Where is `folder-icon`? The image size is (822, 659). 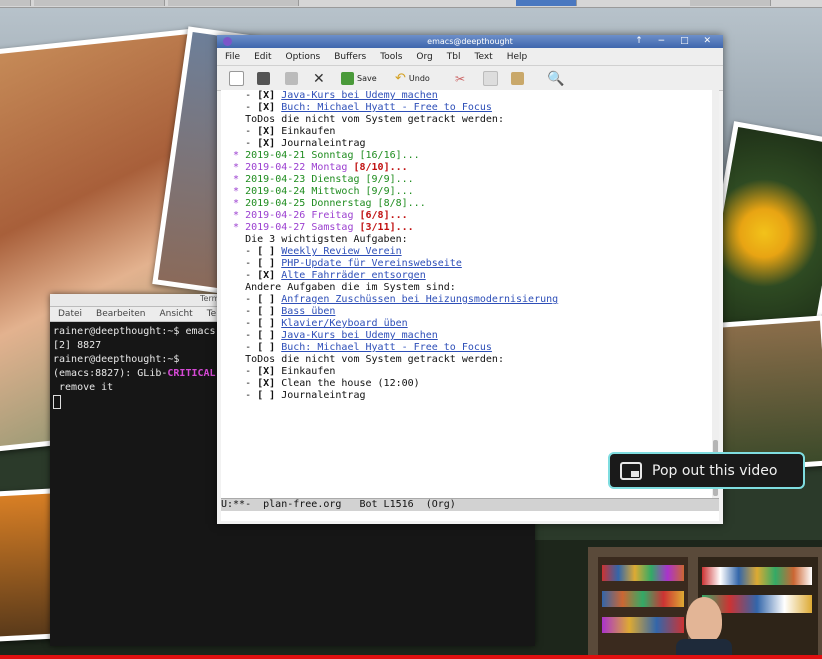
folder-icon is located at coordinates (263, 78).